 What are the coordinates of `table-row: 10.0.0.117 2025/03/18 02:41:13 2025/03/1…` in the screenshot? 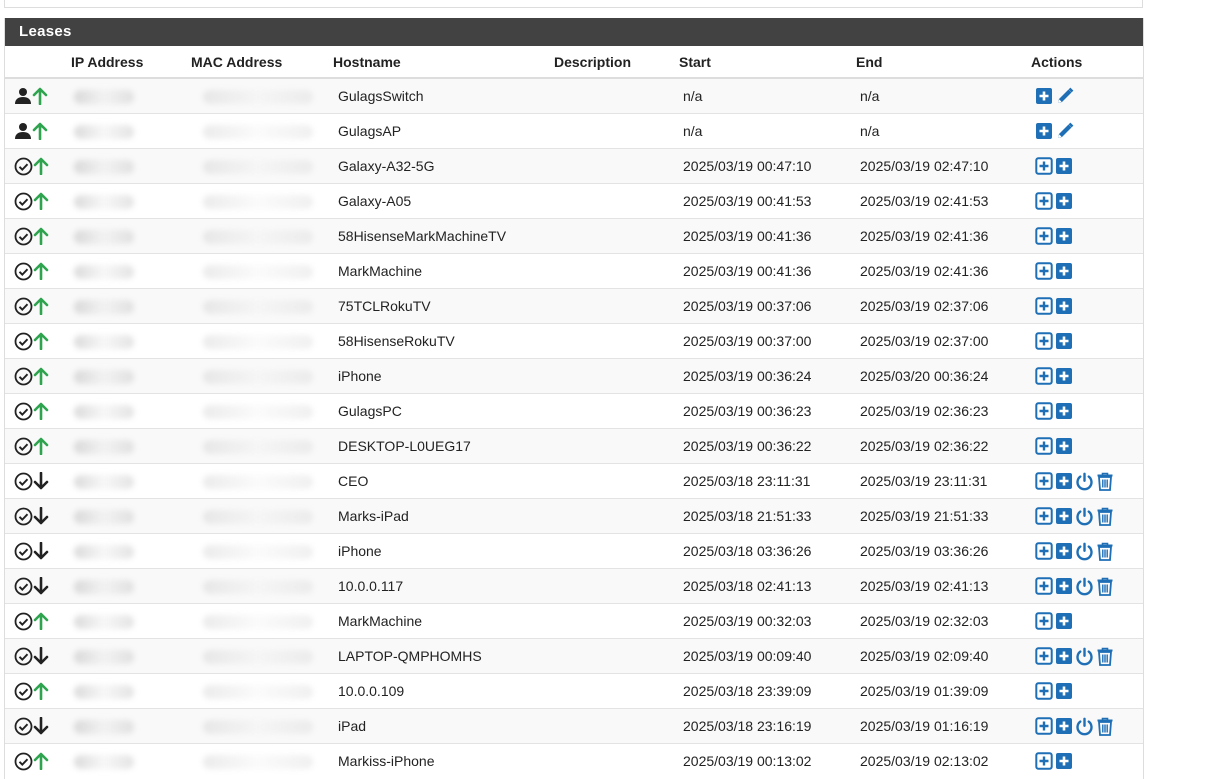 It's located at (574, 586).